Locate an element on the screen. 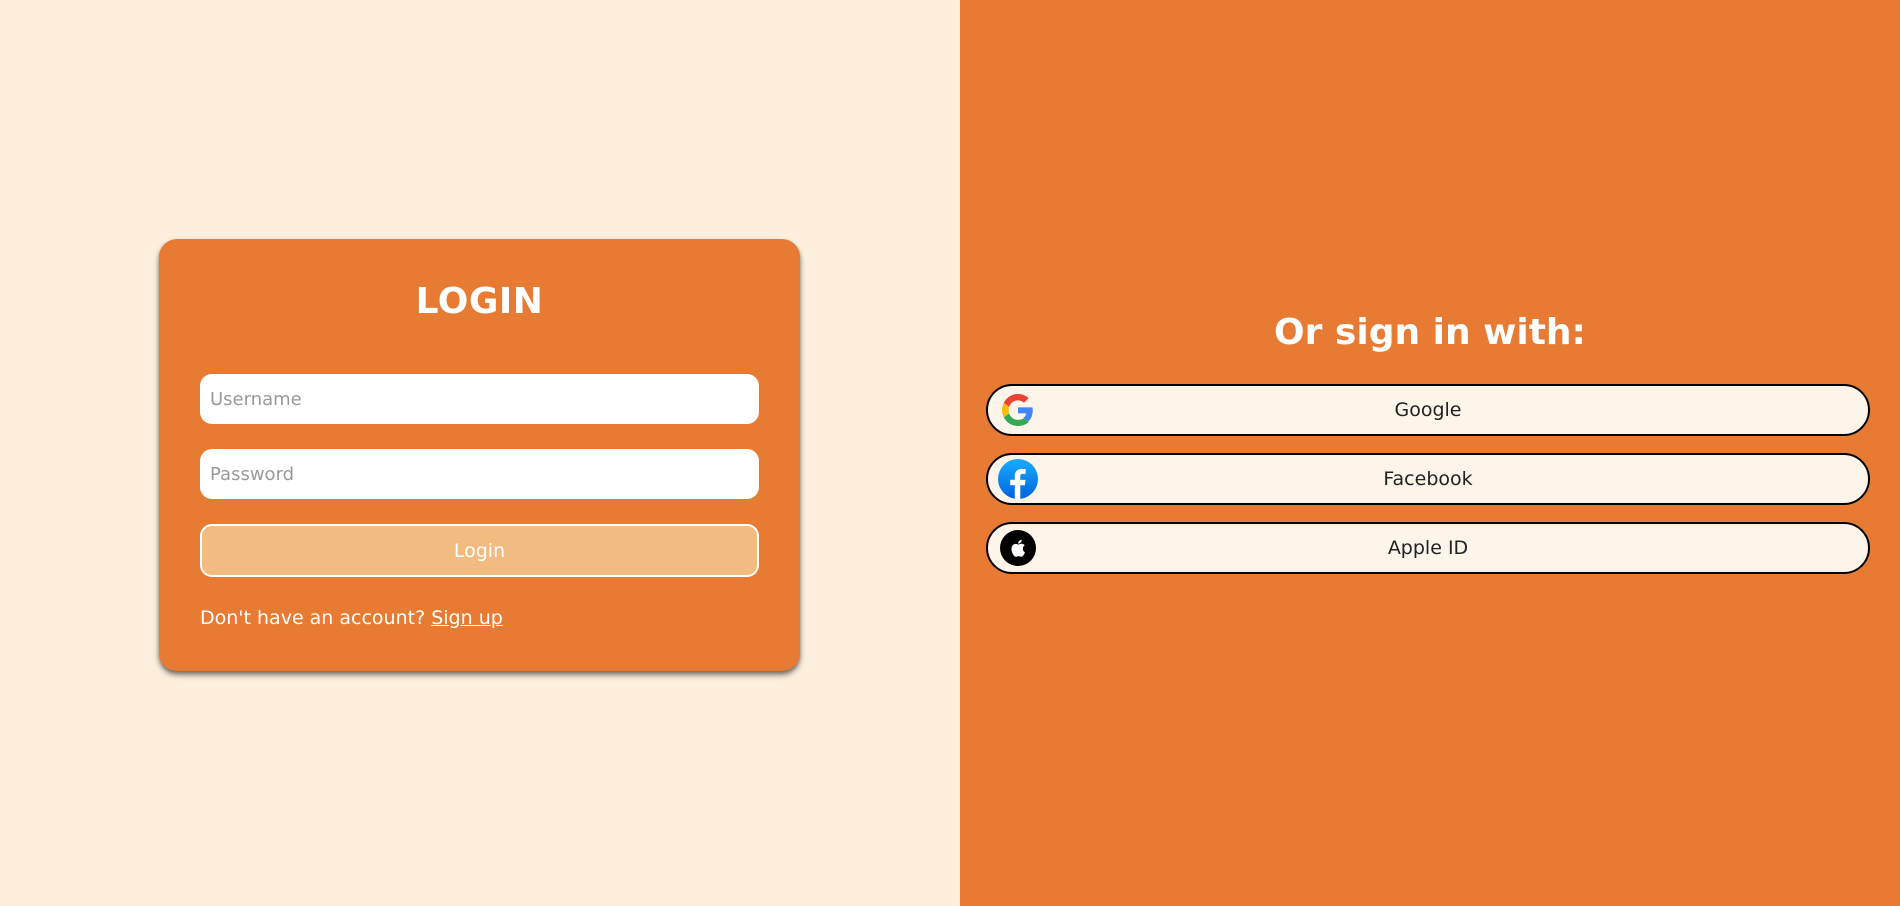 This screenshot has height=906, width=1900. google-icon is located at coordinates (1018, 410).